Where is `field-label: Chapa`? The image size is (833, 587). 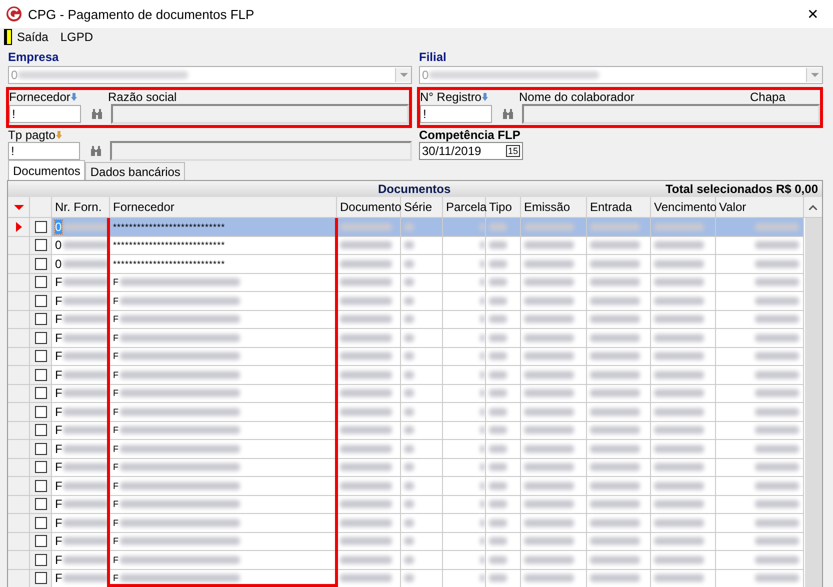 field-label: Chapa is located at coordinates (768, 97).